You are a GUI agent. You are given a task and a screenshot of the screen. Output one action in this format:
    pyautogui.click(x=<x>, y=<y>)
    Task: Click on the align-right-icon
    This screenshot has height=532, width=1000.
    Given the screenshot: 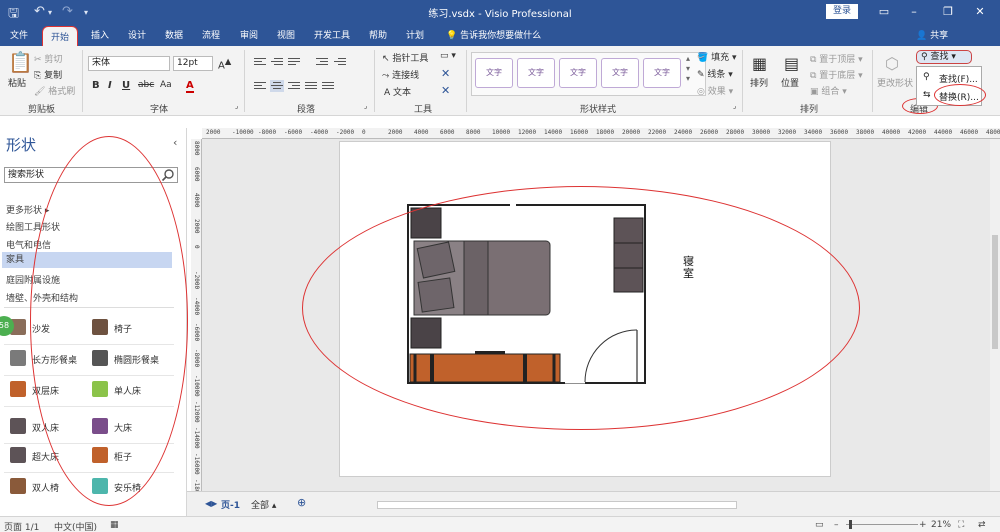 What is the action you would take?
    pyautogui.click(x=294, y=86)
    